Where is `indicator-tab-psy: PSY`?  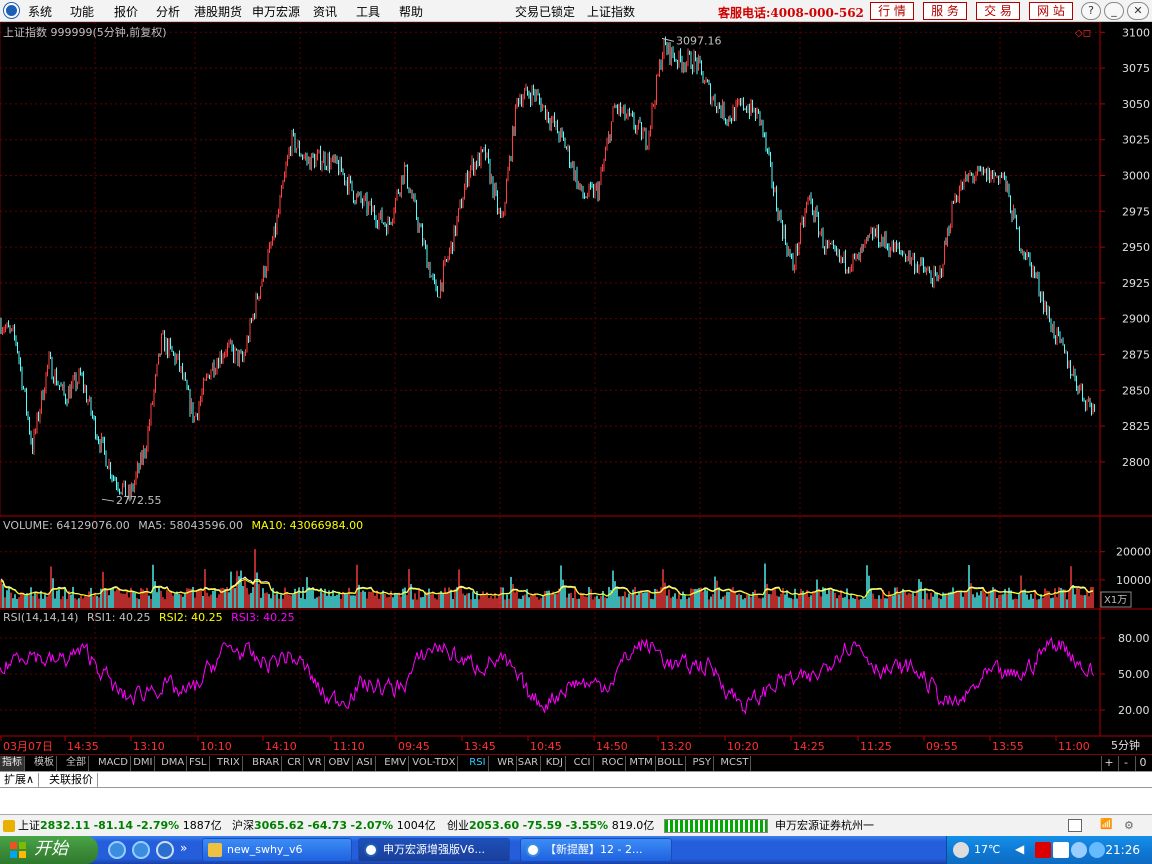 indicator-tab-psy: PSY is located at coordinates (702, 763).